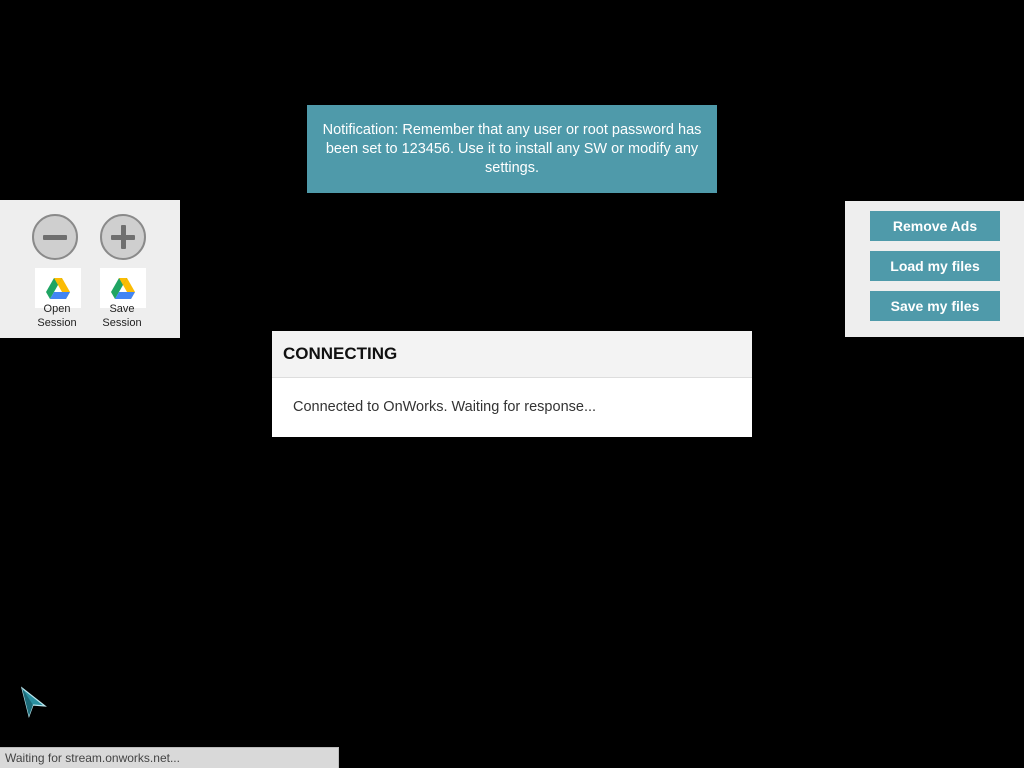 This screenshot has width=1024, height=768. I want to click on minus-icon, so click(55, 237).